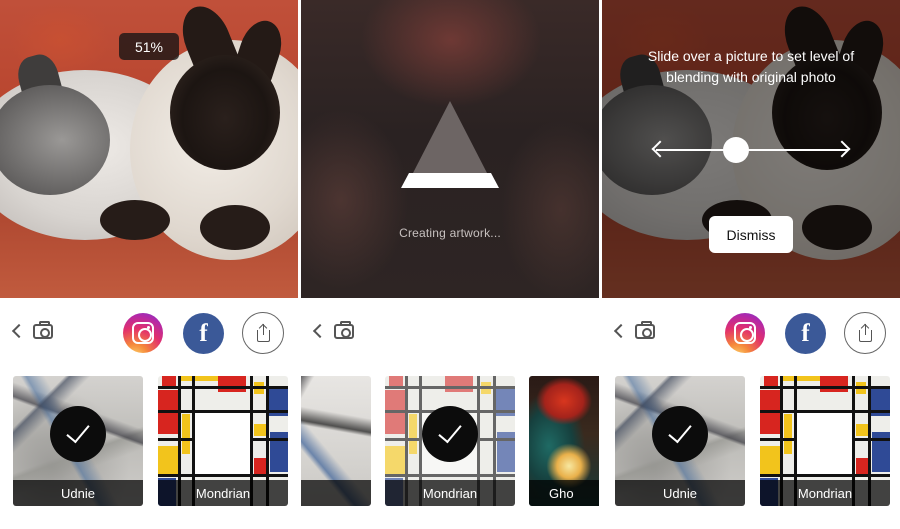 The height and width of the screenshot is (529, 900). I want to click on blend-slider-thumb, so click(736, 150).